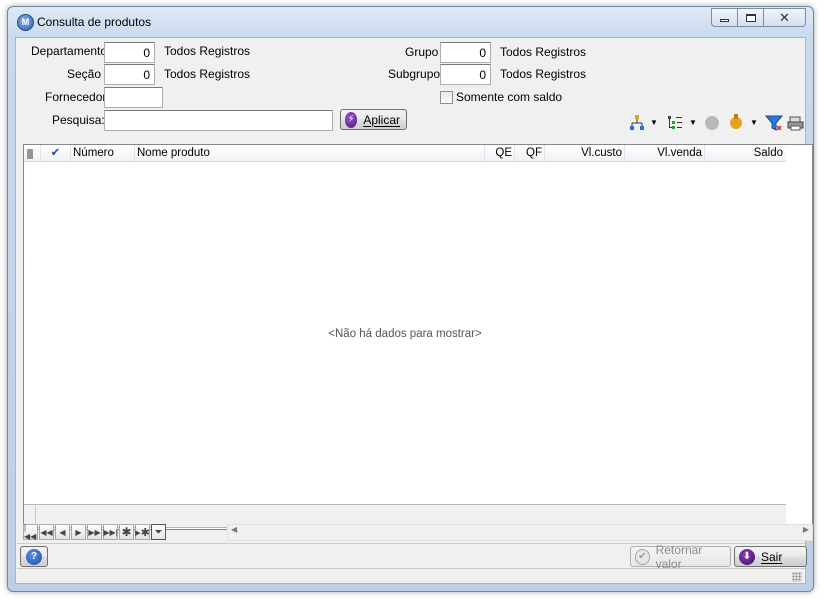 The width and height of the screenshot is (823, 601). Describe the element at coordinates (78, 120) in the screenshot. I see `pesquisa-label: Pesquisa:` at that location.